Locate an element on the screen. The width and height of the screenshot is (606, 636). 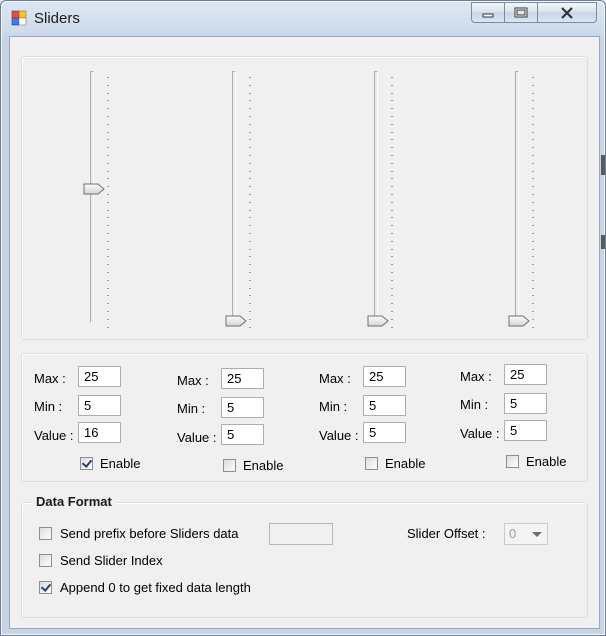
close-icon is located at coordinates (567, 12).